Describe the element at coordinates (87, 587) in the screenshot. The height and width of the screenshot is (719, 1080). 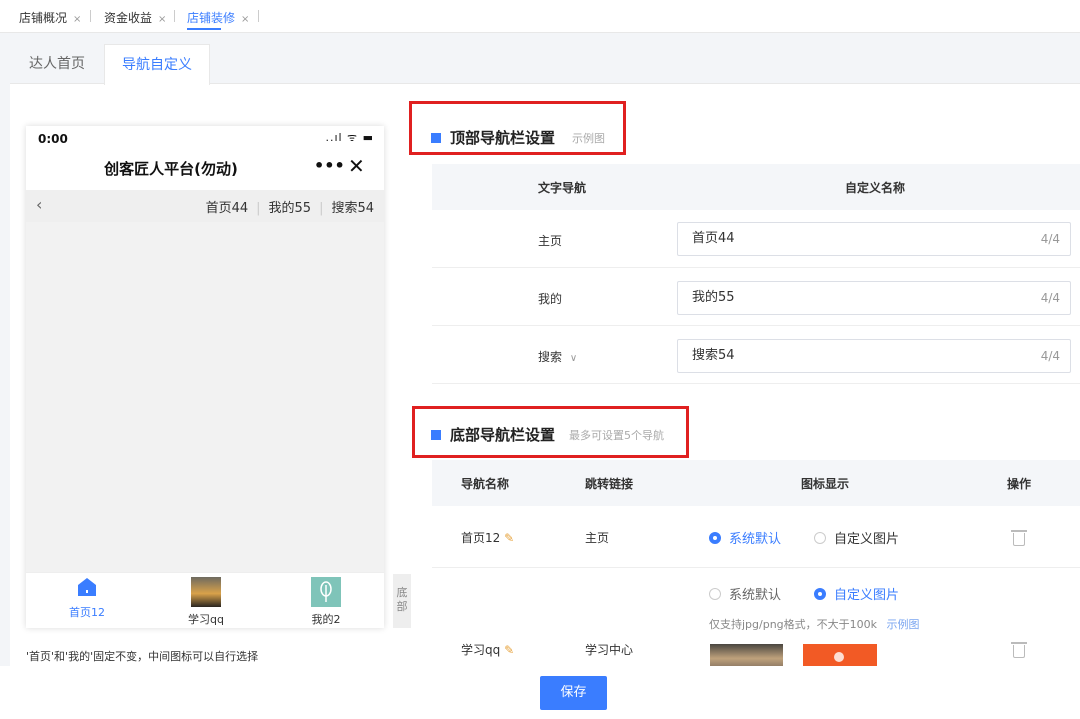
I see `home-icon` at that location.